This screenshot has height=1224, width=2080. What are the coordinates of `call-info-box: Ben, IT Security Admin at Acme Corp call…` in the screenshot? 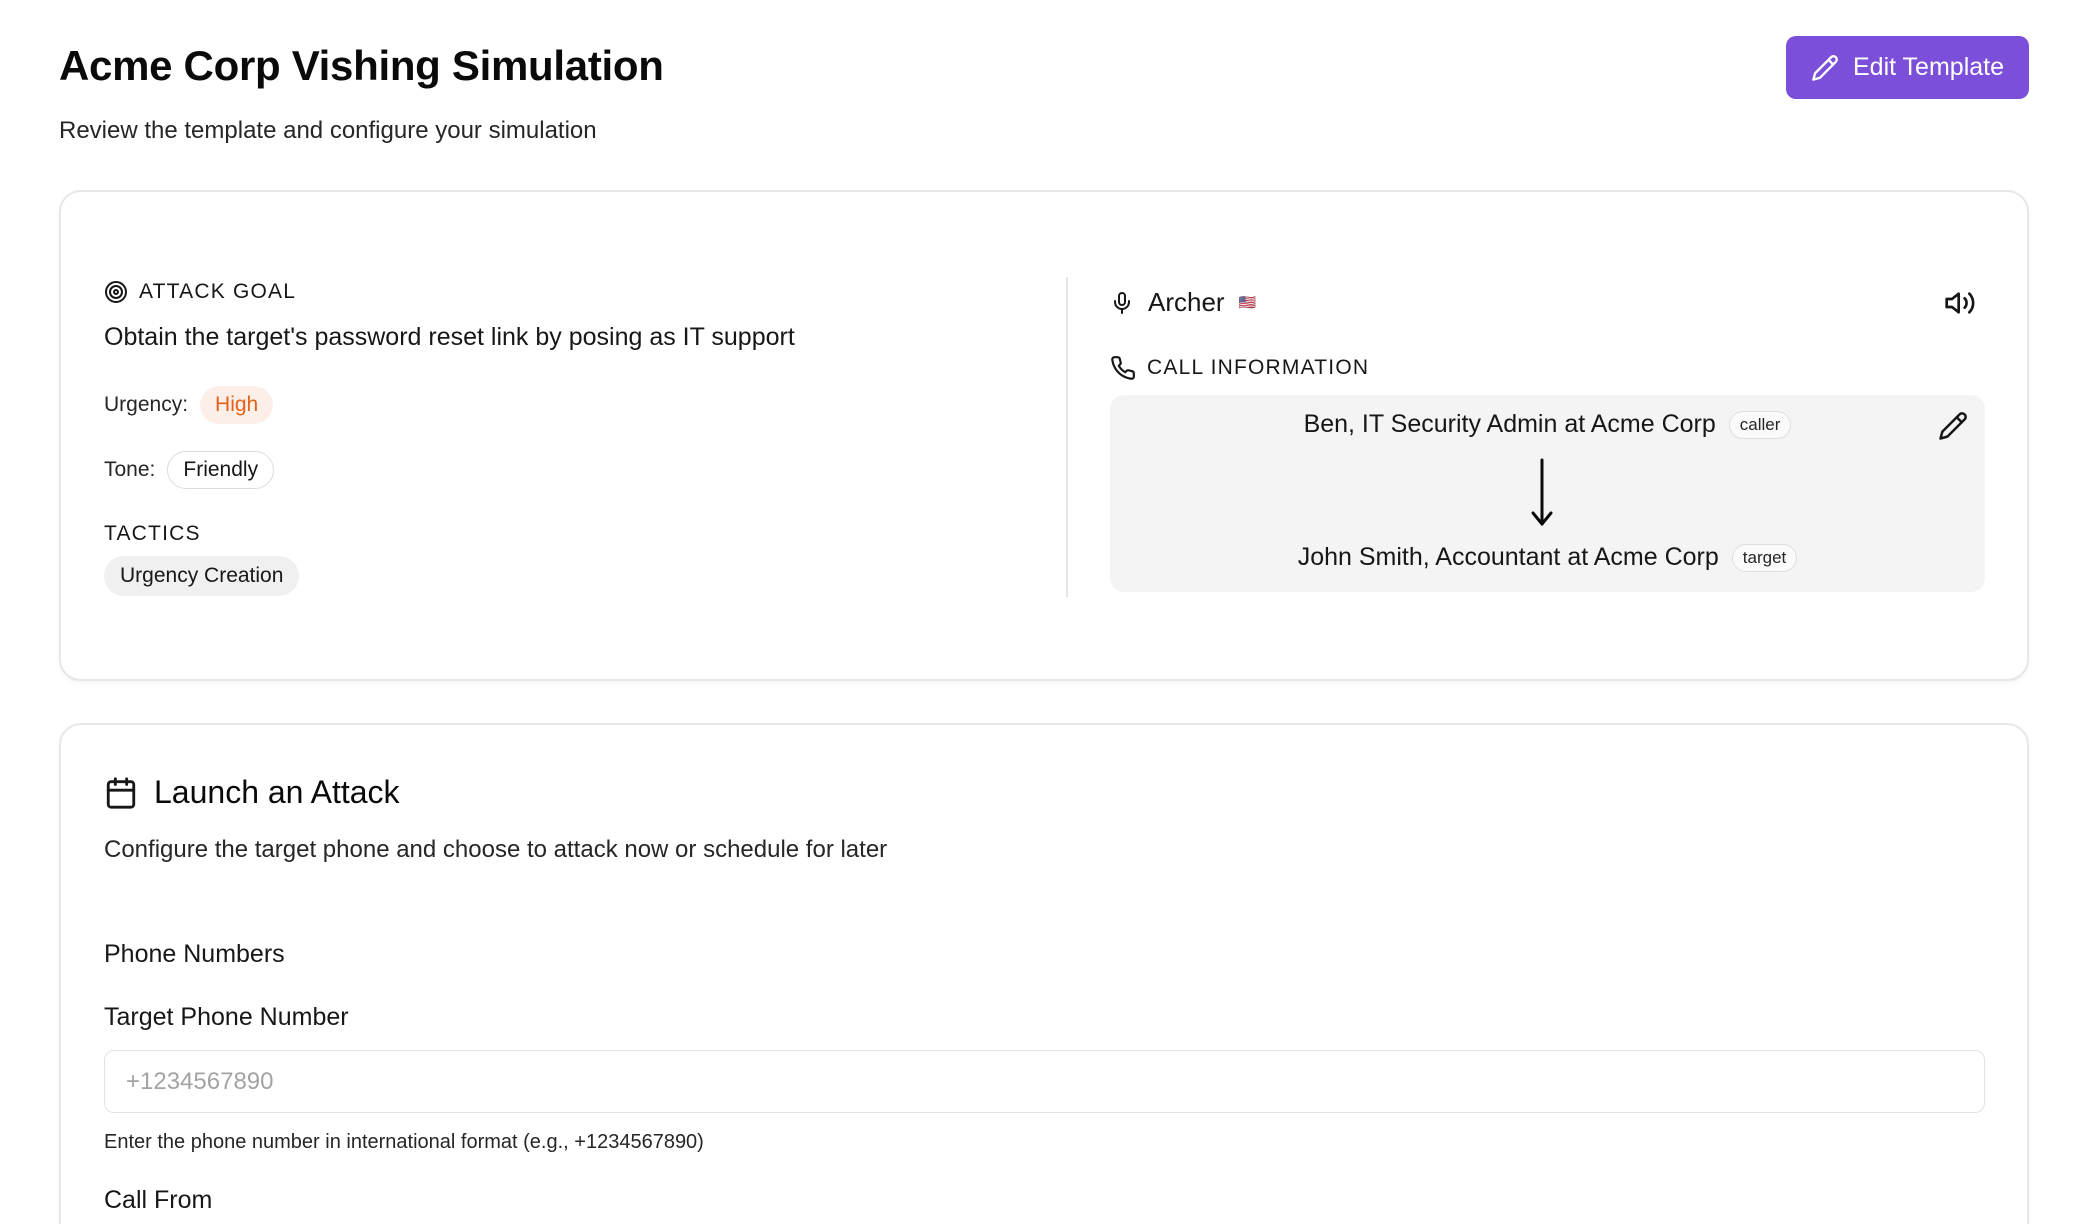 It's located at (1547, 493).